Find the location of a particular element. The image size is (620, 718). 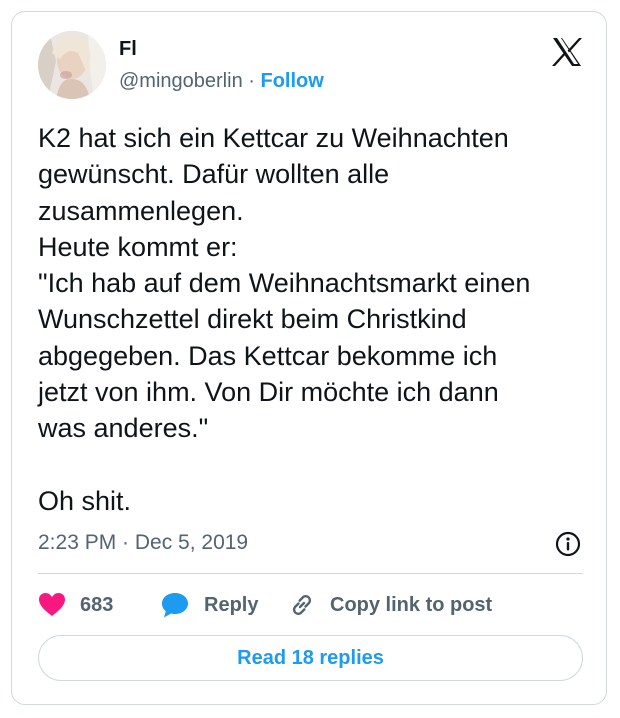

read-replies-button: Read 18 replies is located at coordinates (310, 658).